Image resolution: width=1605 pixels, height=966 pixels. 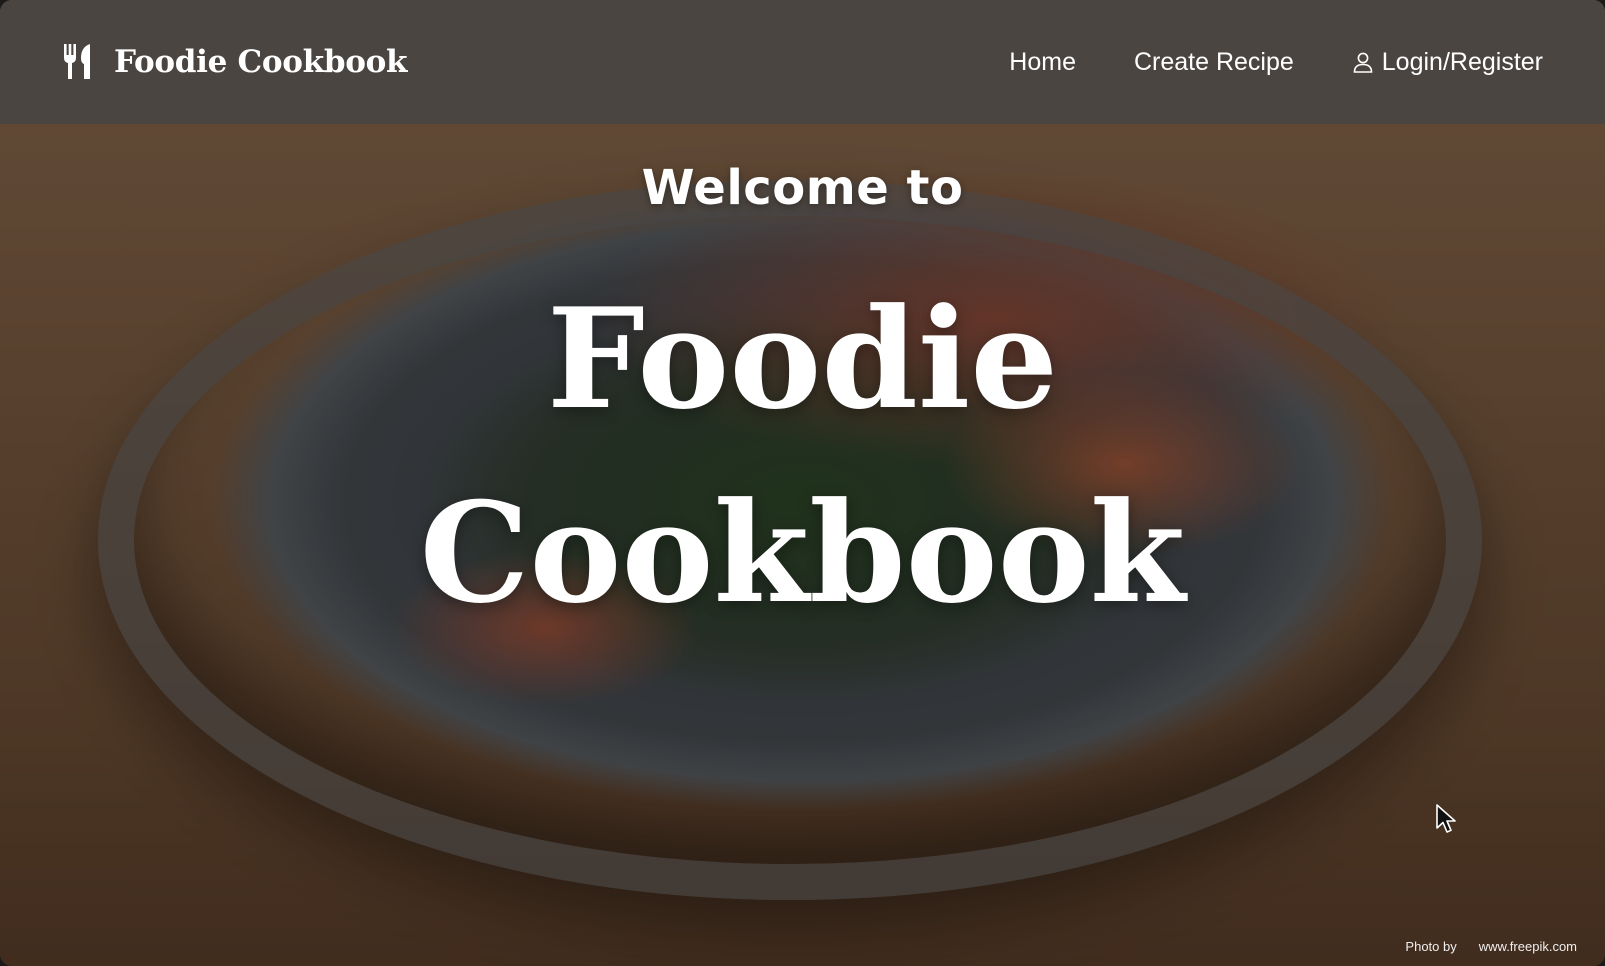 What do you see at coordinates (802, 358) in the screenshot?
I see `hero-title-line-1: Foodie` at bounding box center [802, 358].